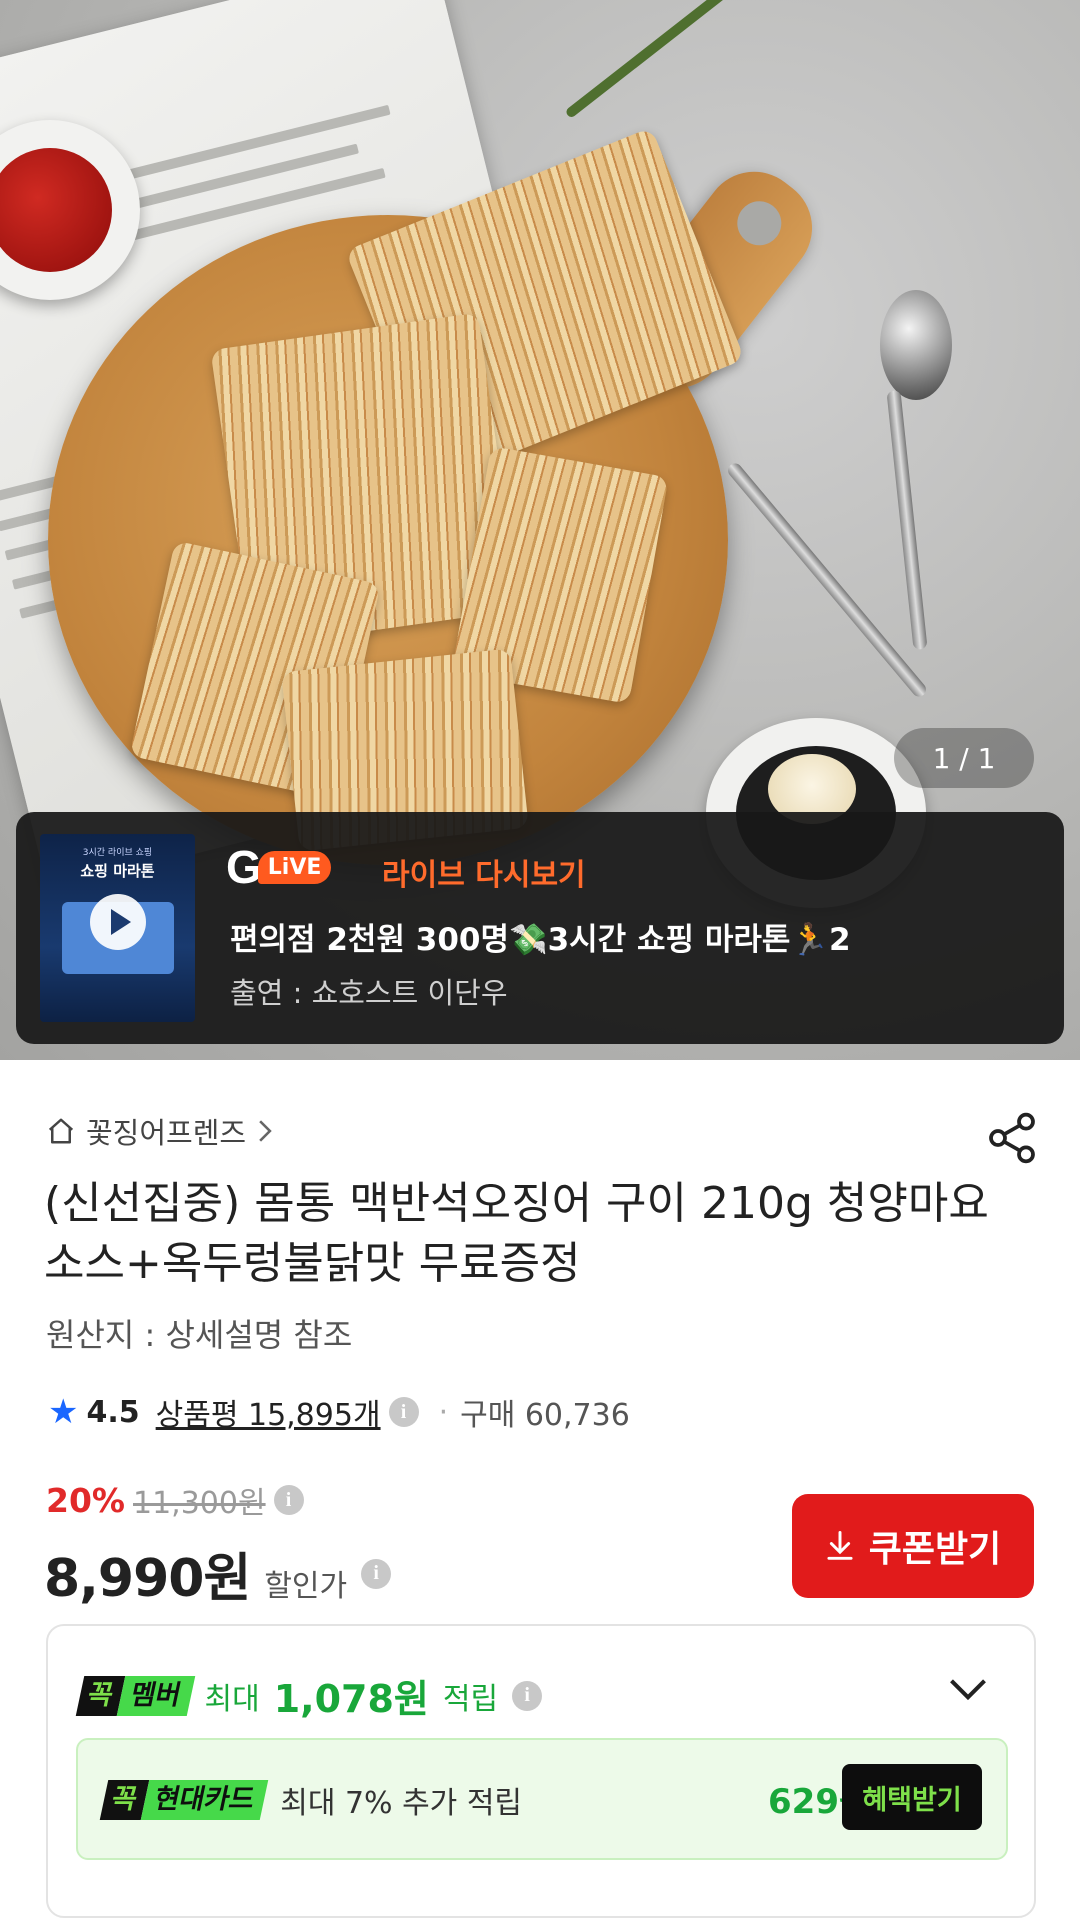 The image size is (1080, 1918). Describe the element at coordinates (232, 1699) in the screenshot. I see `member-max-label: 최대` at that location.